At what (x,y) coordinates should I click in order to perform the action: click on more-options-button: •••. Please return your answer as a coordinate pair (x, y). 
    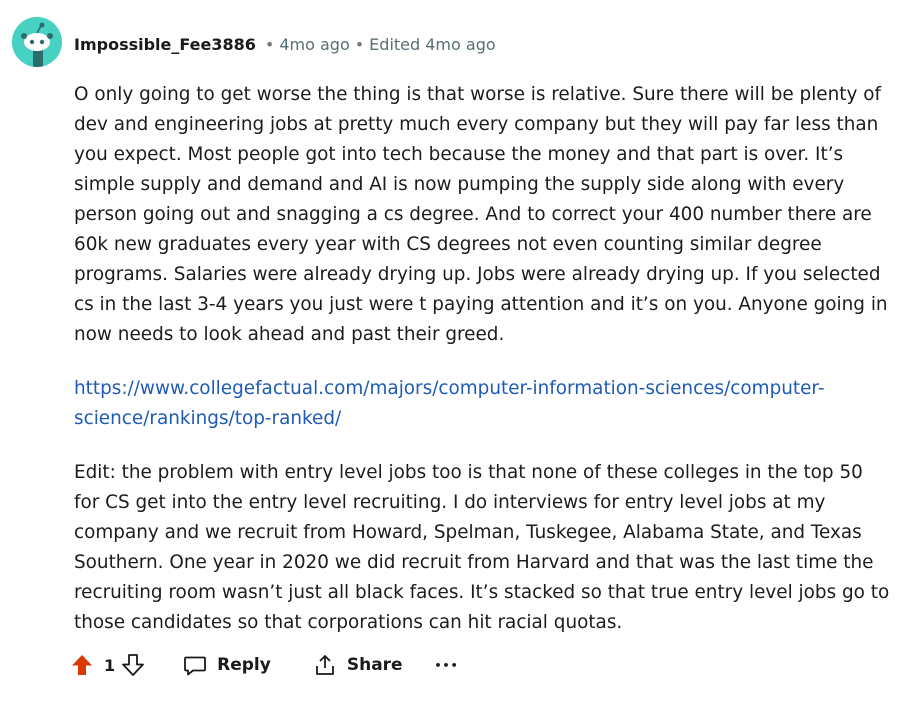
    Looking at the image, I should click on (447, 665).